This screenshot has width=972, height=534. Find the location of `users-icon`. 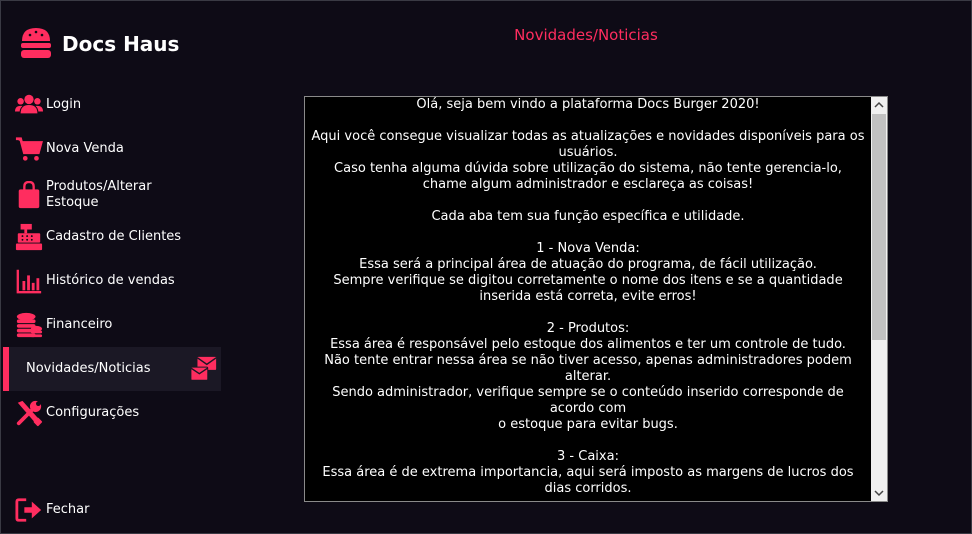

users-icon is located at coordinates (29, 105).